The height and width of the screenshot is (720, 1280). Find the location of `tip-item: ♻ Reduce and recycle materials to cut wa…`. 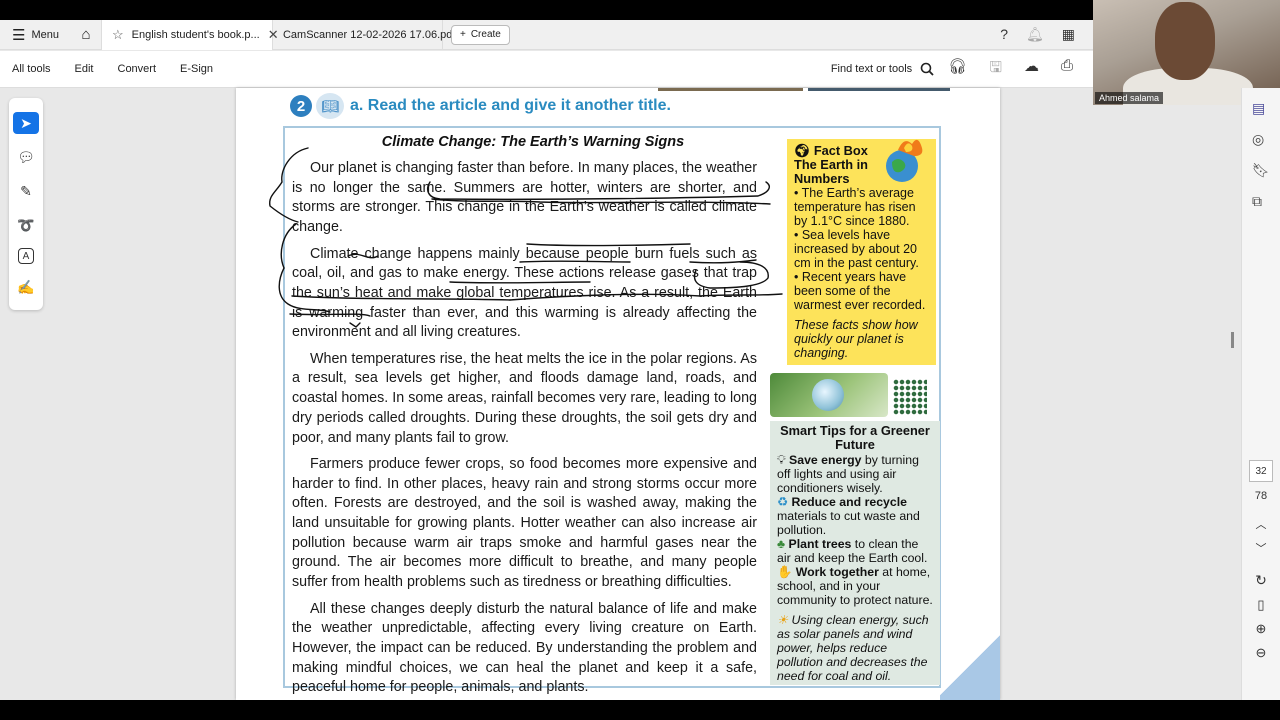

tip-item: ♻ Reduce and recycle materials to cut wa… is located at coordinates (848, 516).